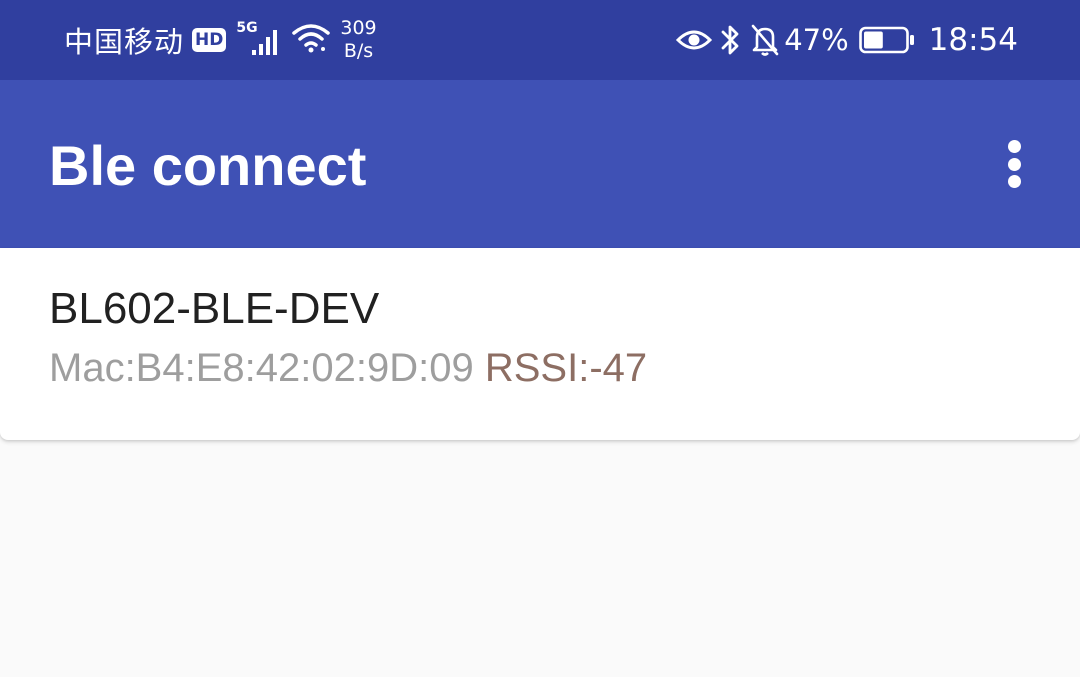  What do you see at coordinates (765, 40) in the screenshot?
I see `notifications-off-icon` at bounding box center [765, 40].